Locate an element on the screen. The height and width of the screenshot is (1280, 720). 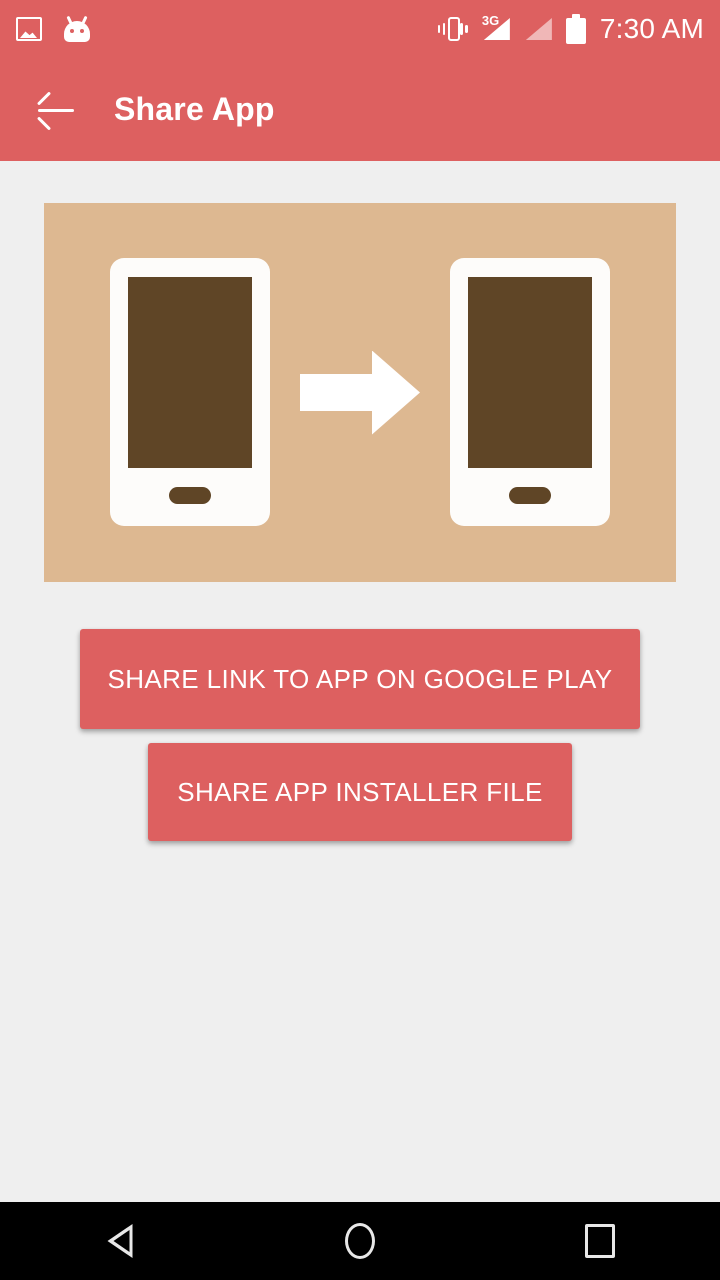
back-triangle-icon is located at coordinates (120, 1241).